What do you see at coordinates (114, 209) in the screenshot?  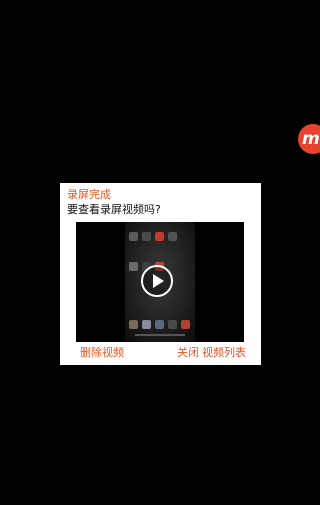 I see `dialog-message: 要查看录屏视频吗?` at bounding box center [114, 209].